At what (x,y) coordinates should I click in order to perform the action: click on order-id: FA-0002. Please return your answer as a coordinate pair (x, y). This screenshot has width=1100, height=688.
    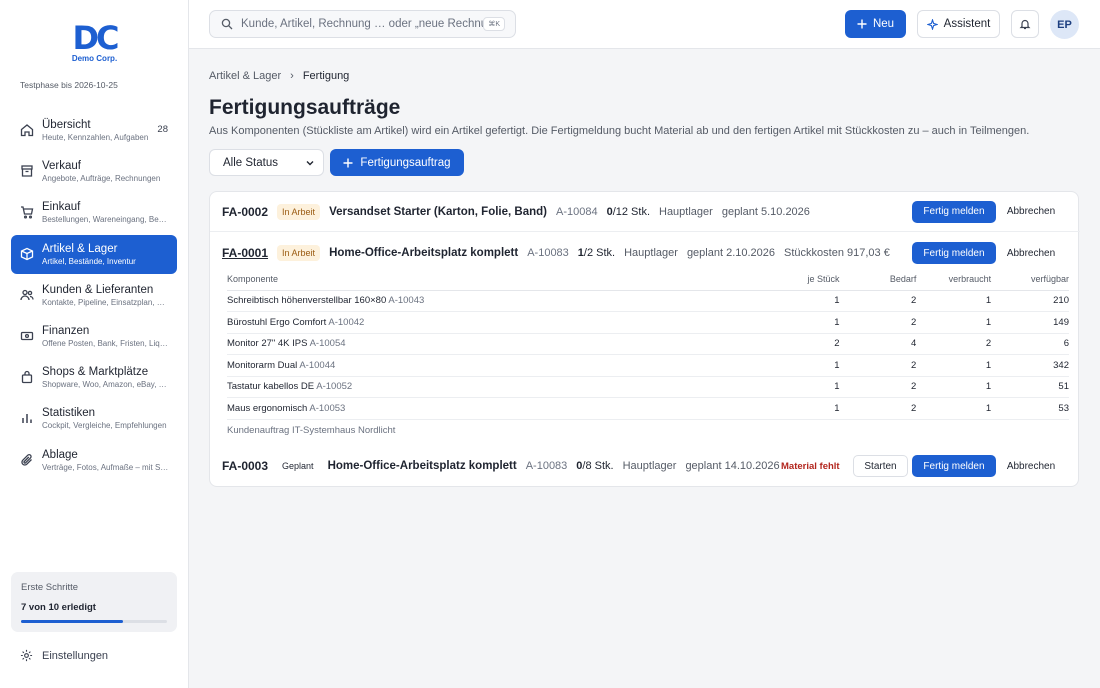
    Looking at the image, I should click on (245, 212).